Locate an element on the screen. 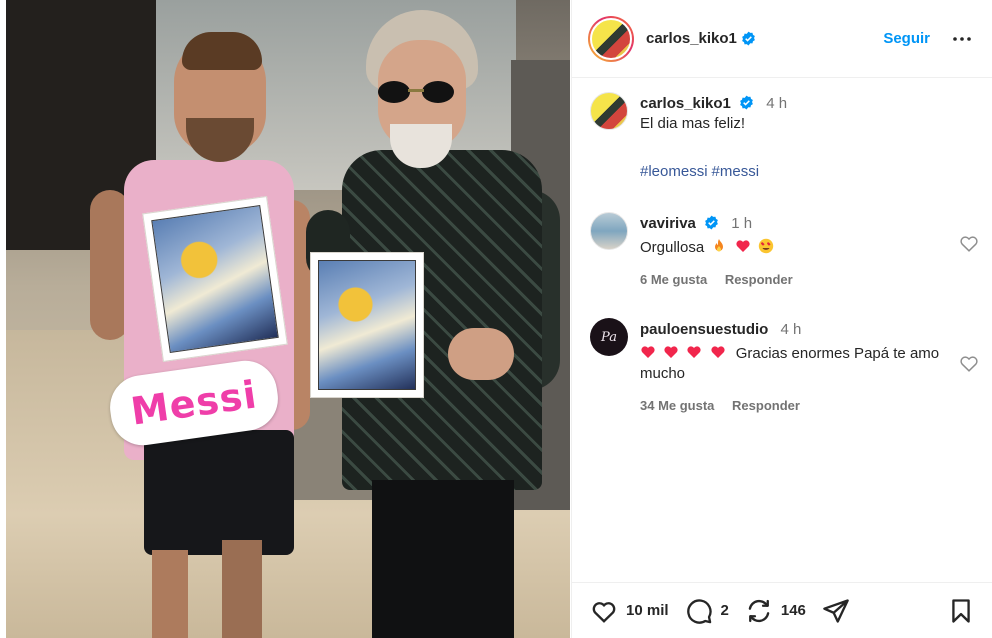  heart-eyes-emoji-icon is located at coordinates (765, 246).